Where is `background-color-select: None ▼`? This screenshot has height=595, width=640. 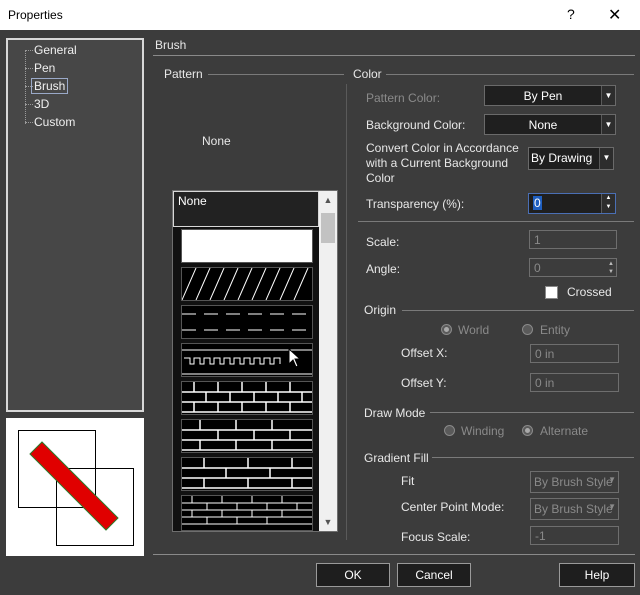
background-color-select: None ▼ is located at coordinates (550, 124).